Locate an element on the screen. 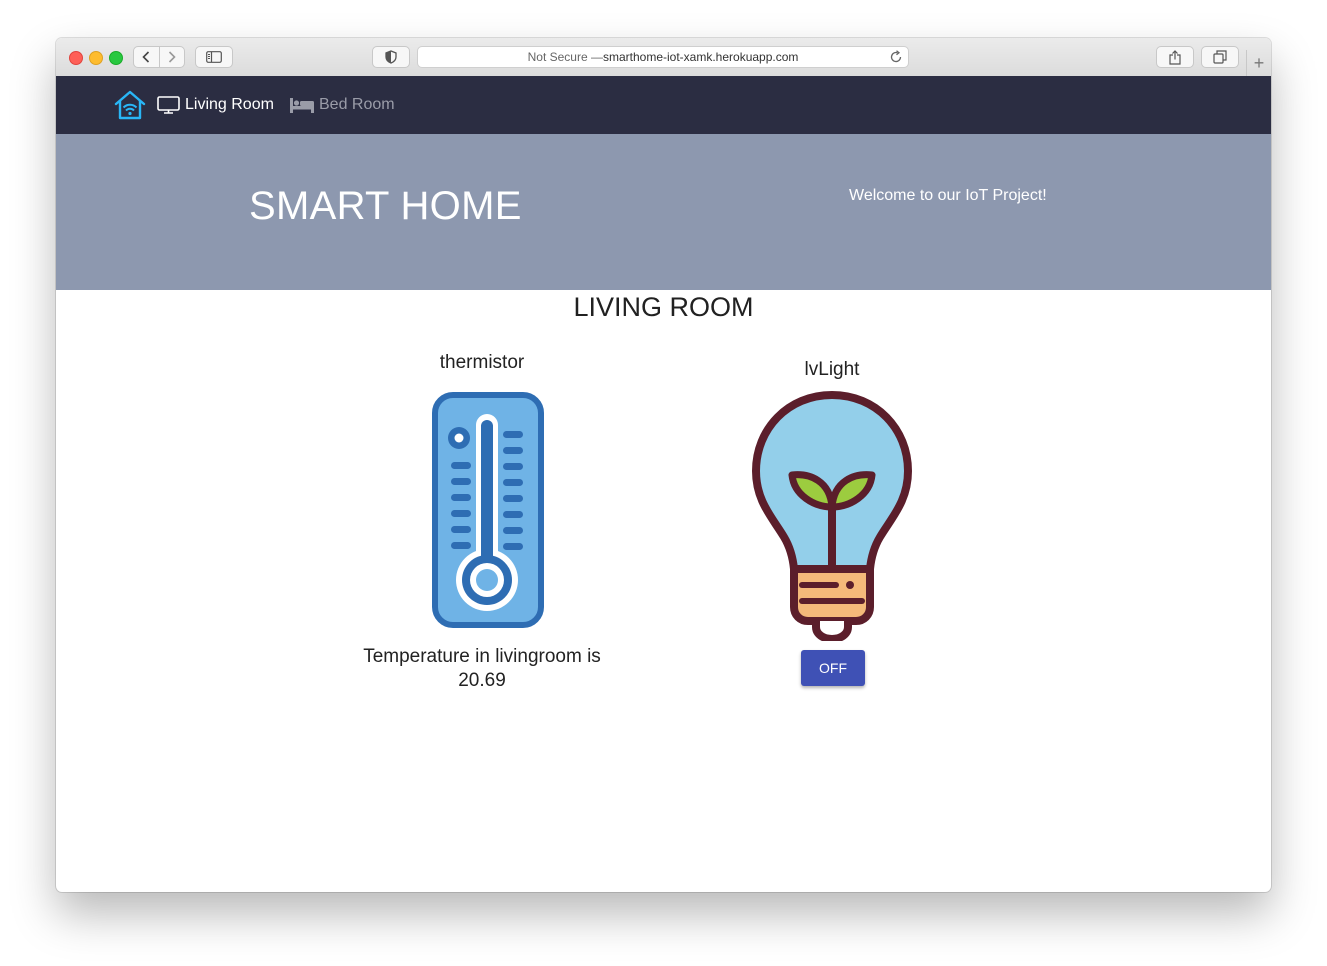 The width and height of the screenshot is (1327, 966). top-navbar: Living Room Bed Room is located at coordinates (663, 105).